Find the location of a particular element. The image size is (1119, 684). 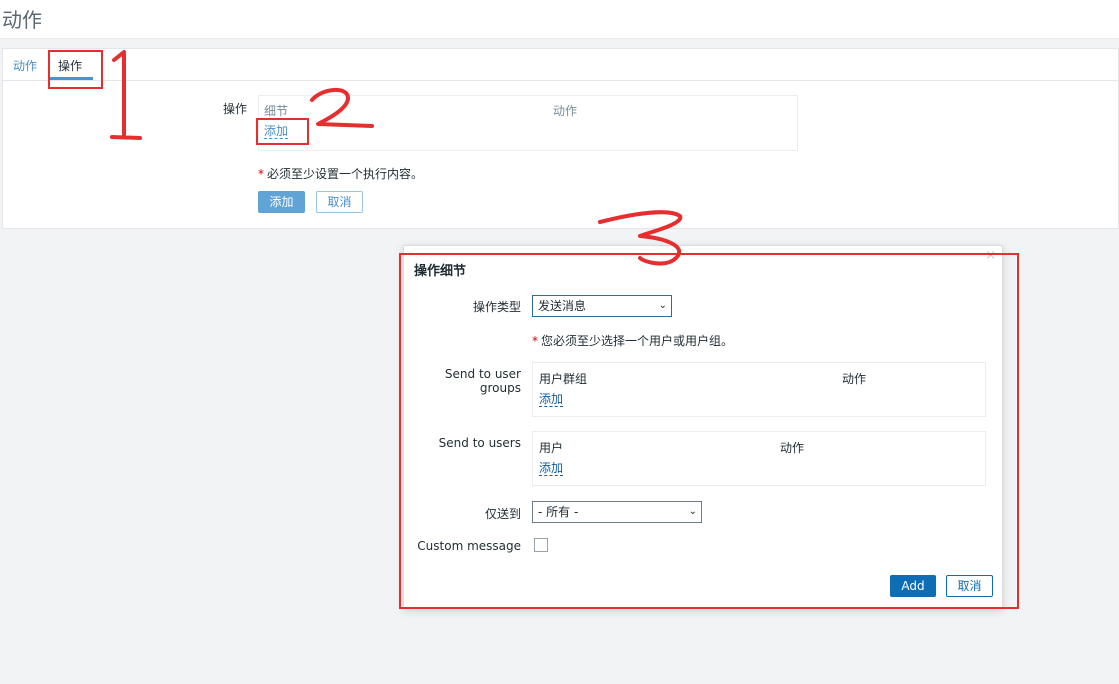

add-user-link: 添加 is located at coordinates (551, 468).